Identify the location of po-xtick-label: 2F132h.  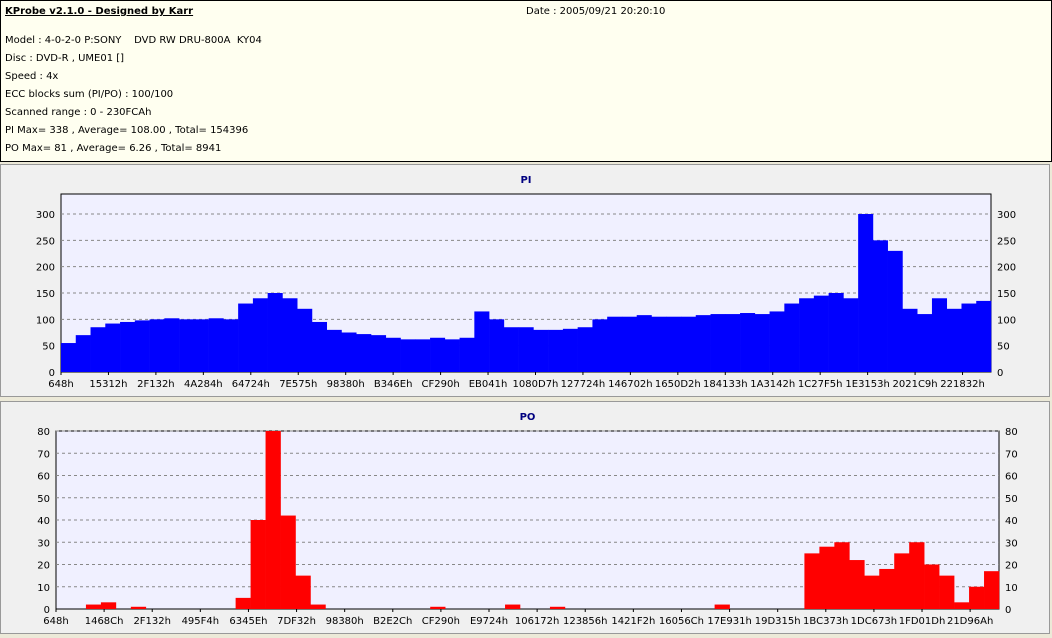
(152, 621).